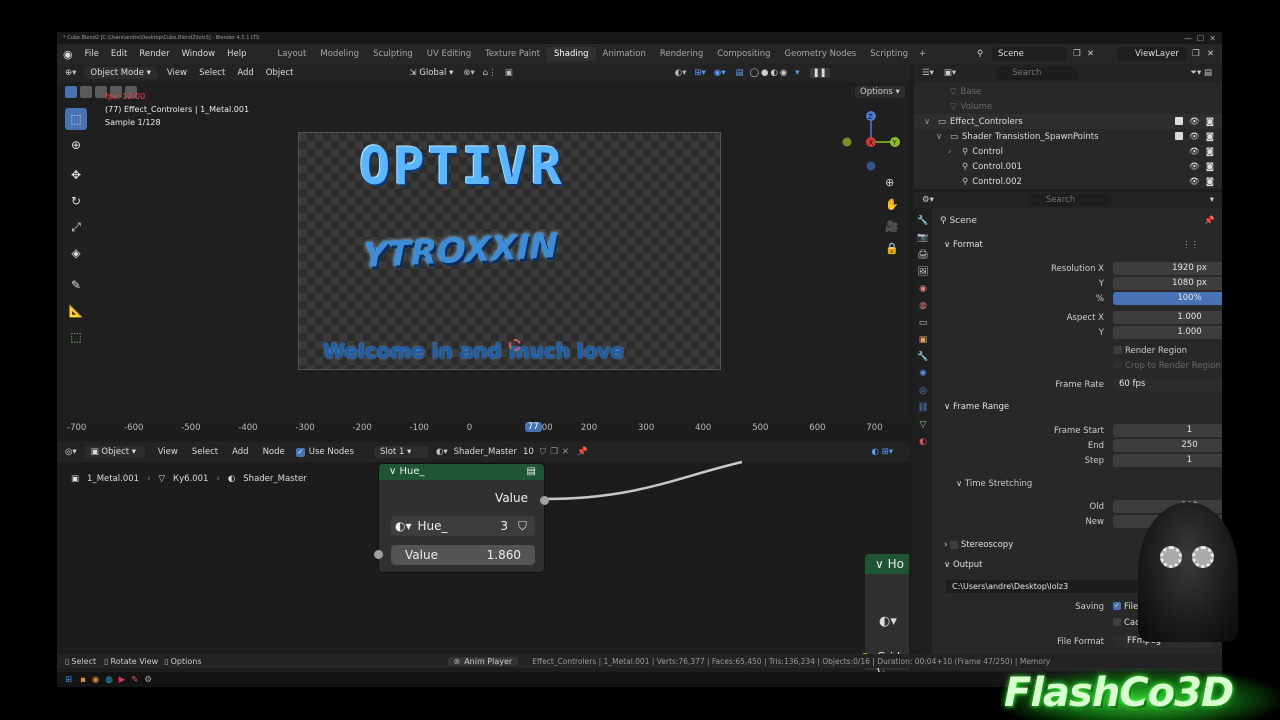  What do you see at coordinates (624, 54) in the screenshot?
I see `tab-animation: Animation` at bounding box center [624, 54].